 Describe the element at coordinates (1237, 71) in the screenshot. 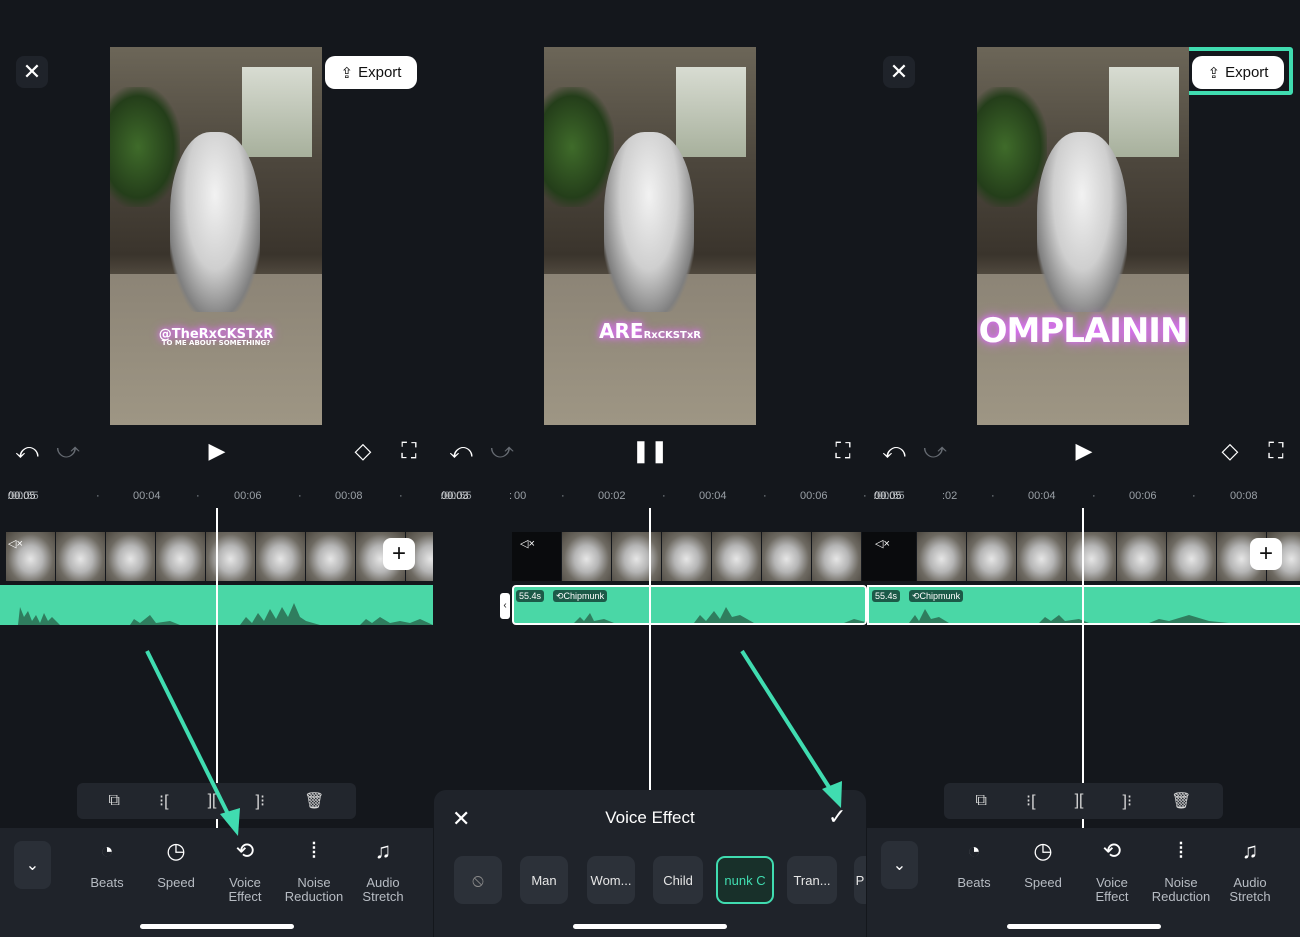

I see `export-highlight` at that location.